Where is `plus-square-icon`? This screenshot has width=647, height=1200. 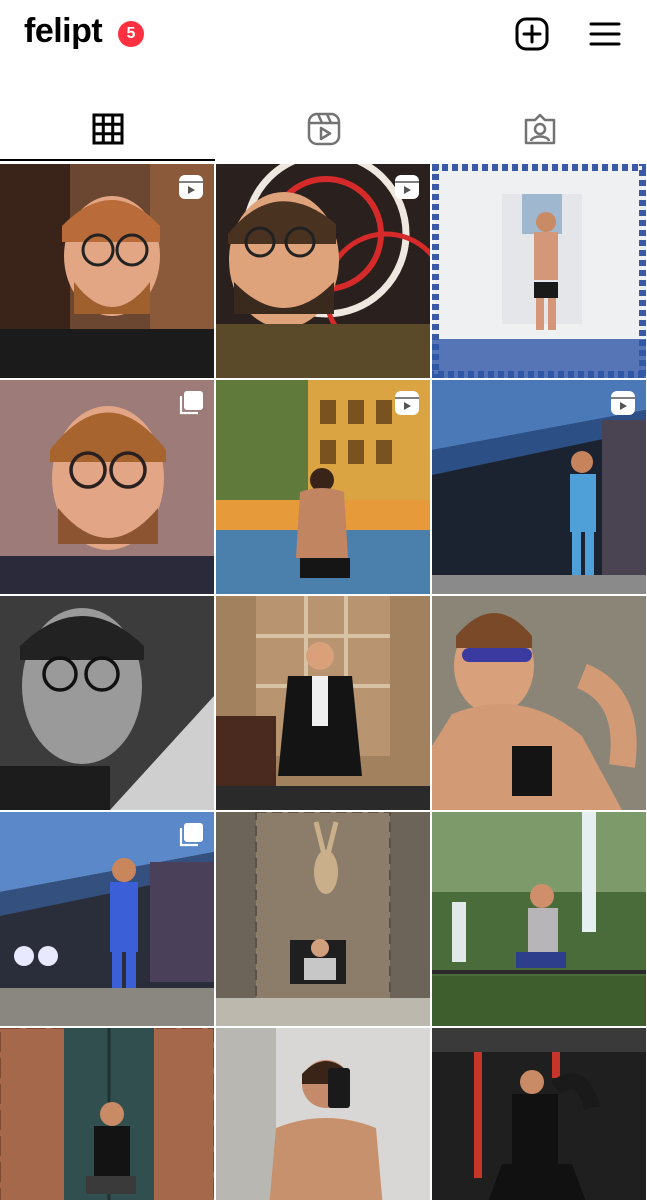 plus-square-icon is located at coordinates (532, 34).